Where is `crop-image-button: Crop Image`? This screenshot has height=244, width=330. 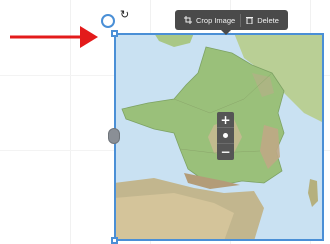
crop-image-button: Crop Image is located at coordinates (209, 20).